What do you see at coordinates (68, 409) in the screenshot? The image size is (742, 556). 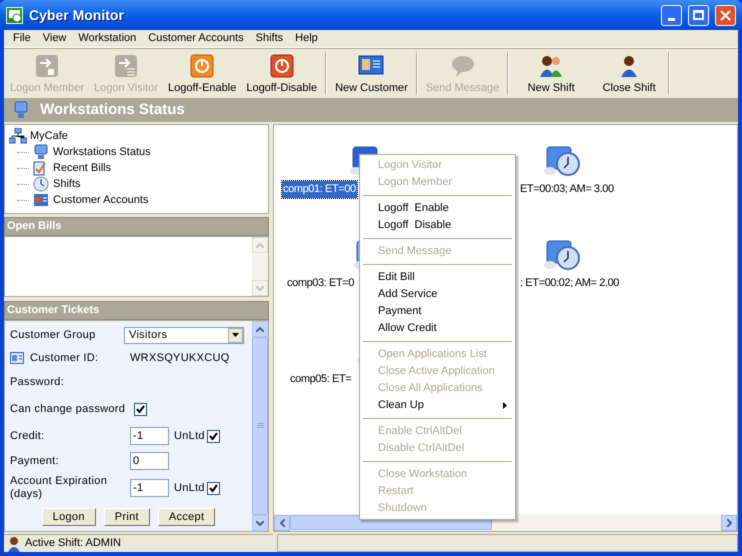 I see `field-label: Can change password` at bounding box center [68, 409].